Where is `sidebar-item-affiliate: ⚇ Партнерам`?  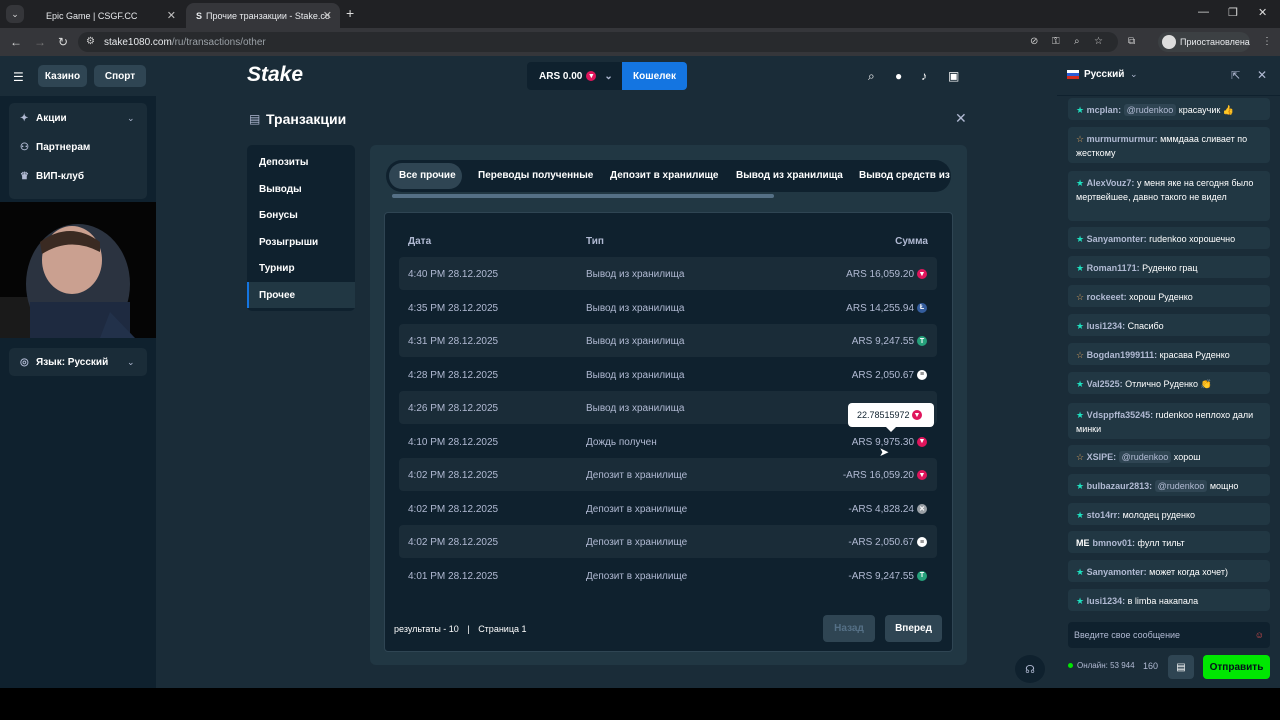 sidebar-item-affiliate: ⚇ Партнерам is located at coordinates (55, 147).